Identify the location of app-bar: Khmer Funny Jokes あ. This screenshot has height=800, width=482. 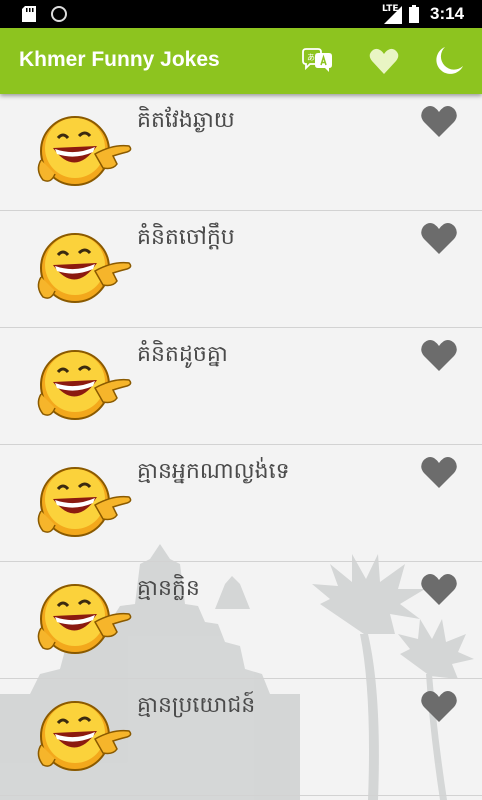
(241, 61).